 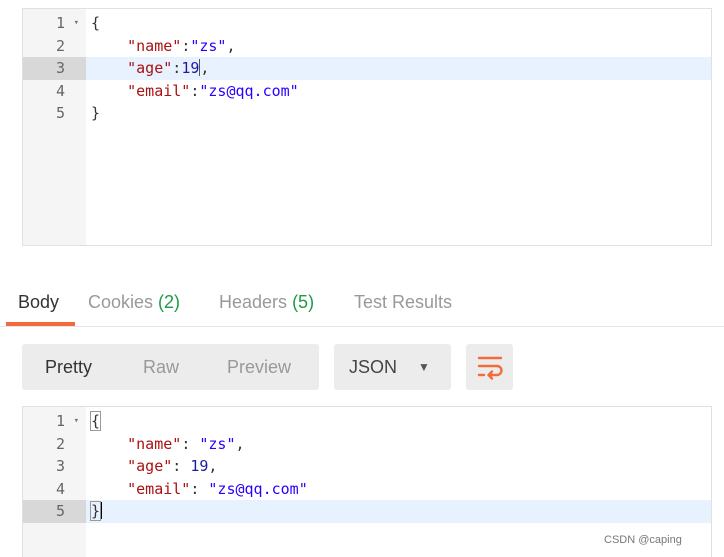 I want to click on raw-button: Raw, so click(x=161, y=367).